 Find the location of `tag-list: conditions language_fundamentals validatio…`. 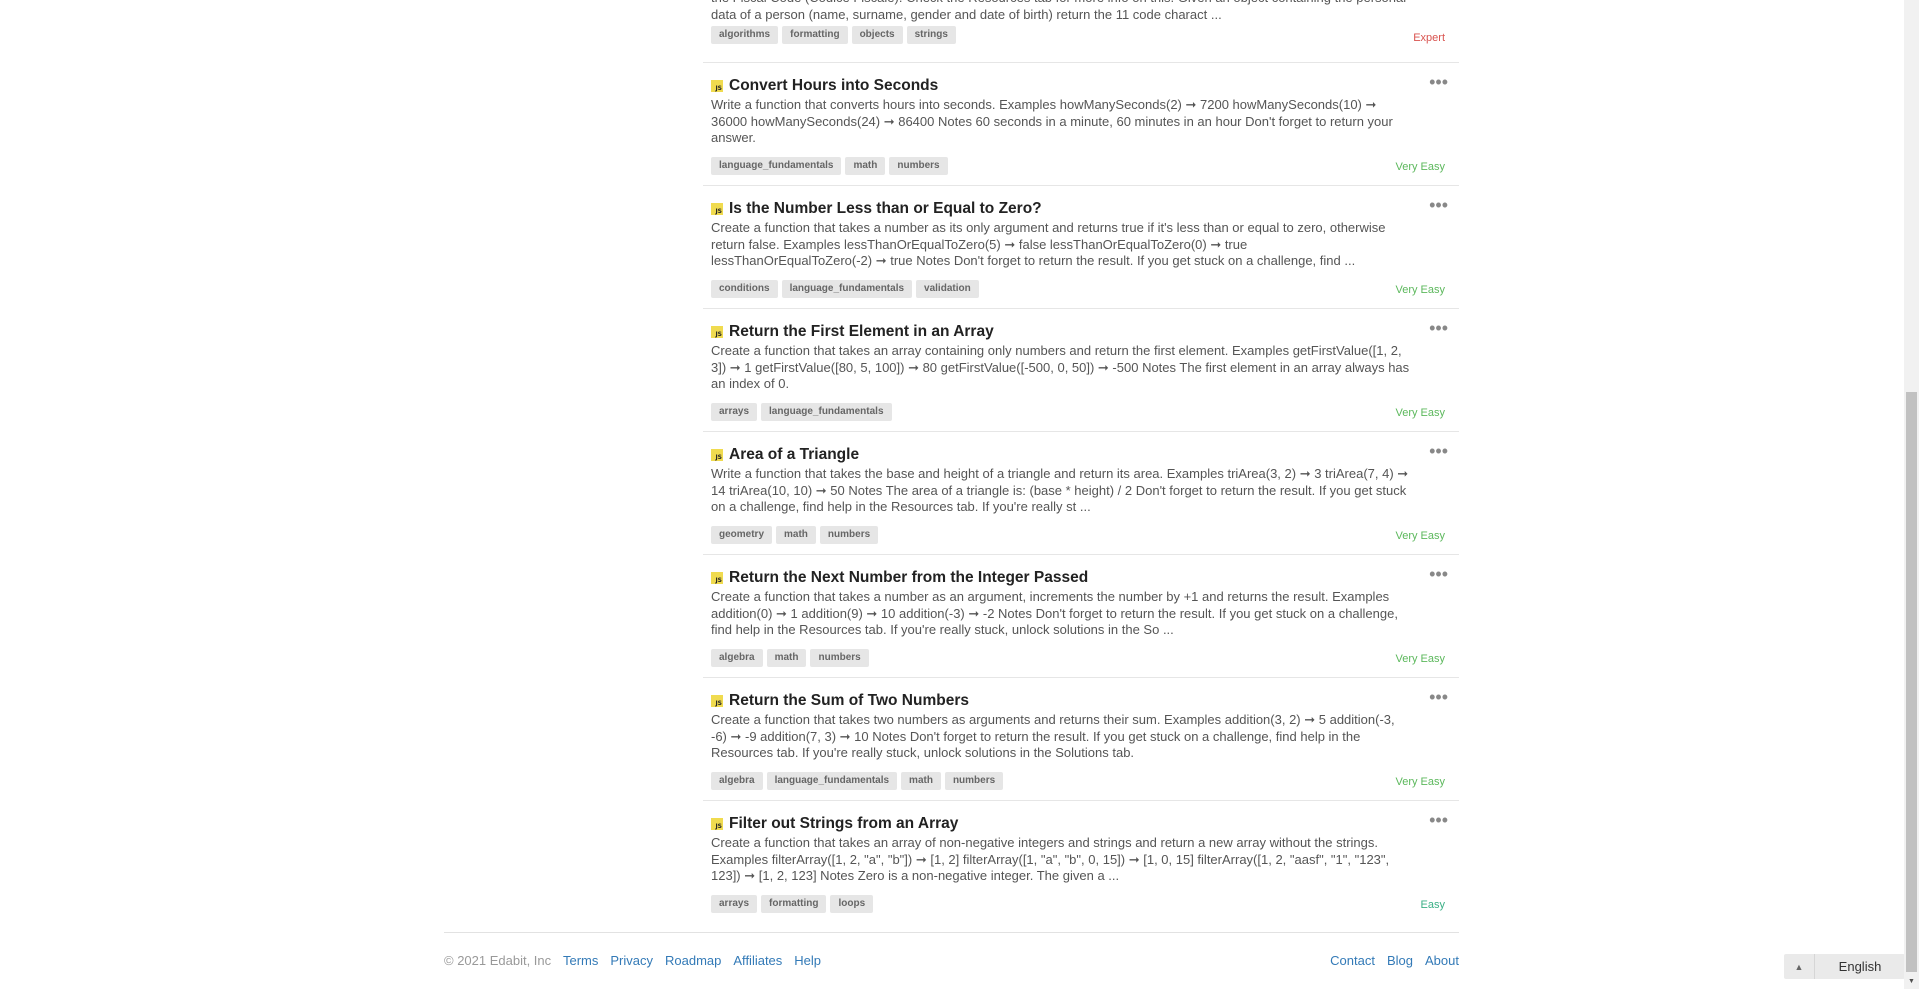

tag-list: conditions language_fundamentals validatio… is located at coordinates (845, 289).